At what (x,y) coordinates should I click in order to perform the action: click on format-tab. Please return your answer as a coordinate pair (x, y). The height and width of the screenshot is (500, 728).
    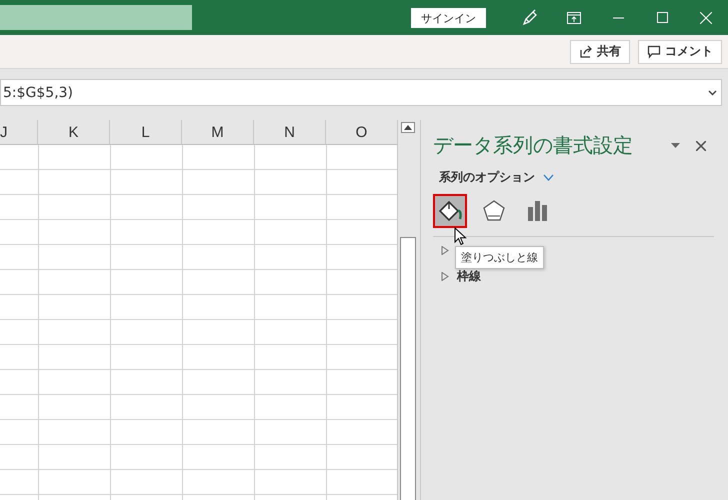
    Looking at the image, I should click on (450, 211).